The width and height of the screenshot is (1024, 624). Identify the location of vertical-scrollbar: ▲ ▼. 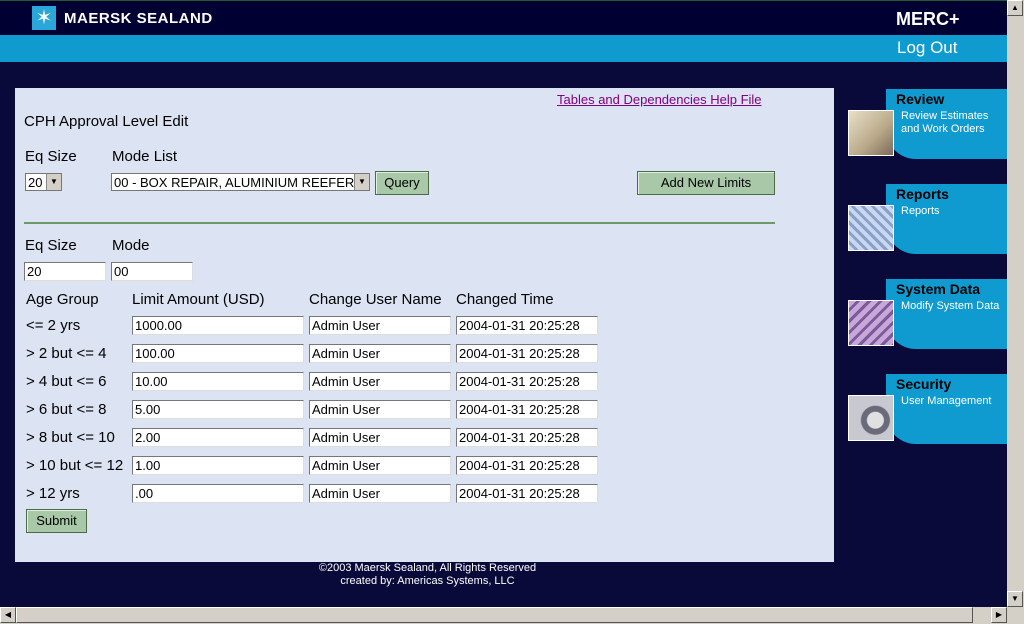
(1015, 303).